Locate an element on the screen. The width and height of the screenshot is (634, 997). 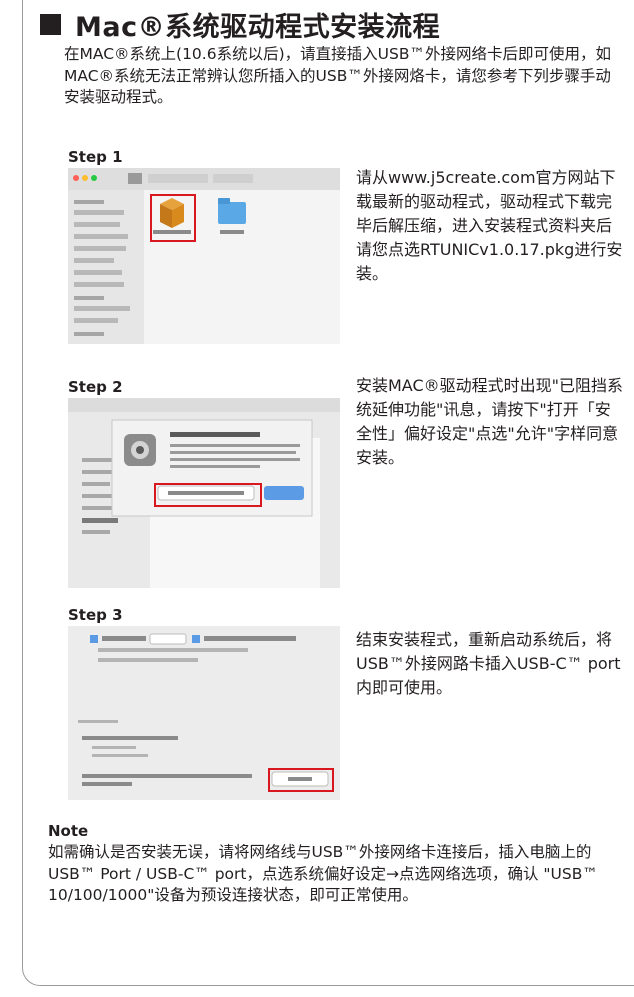
page-title: Mac®系统驱动程式安装流程 is located at coordinates (240, 24).